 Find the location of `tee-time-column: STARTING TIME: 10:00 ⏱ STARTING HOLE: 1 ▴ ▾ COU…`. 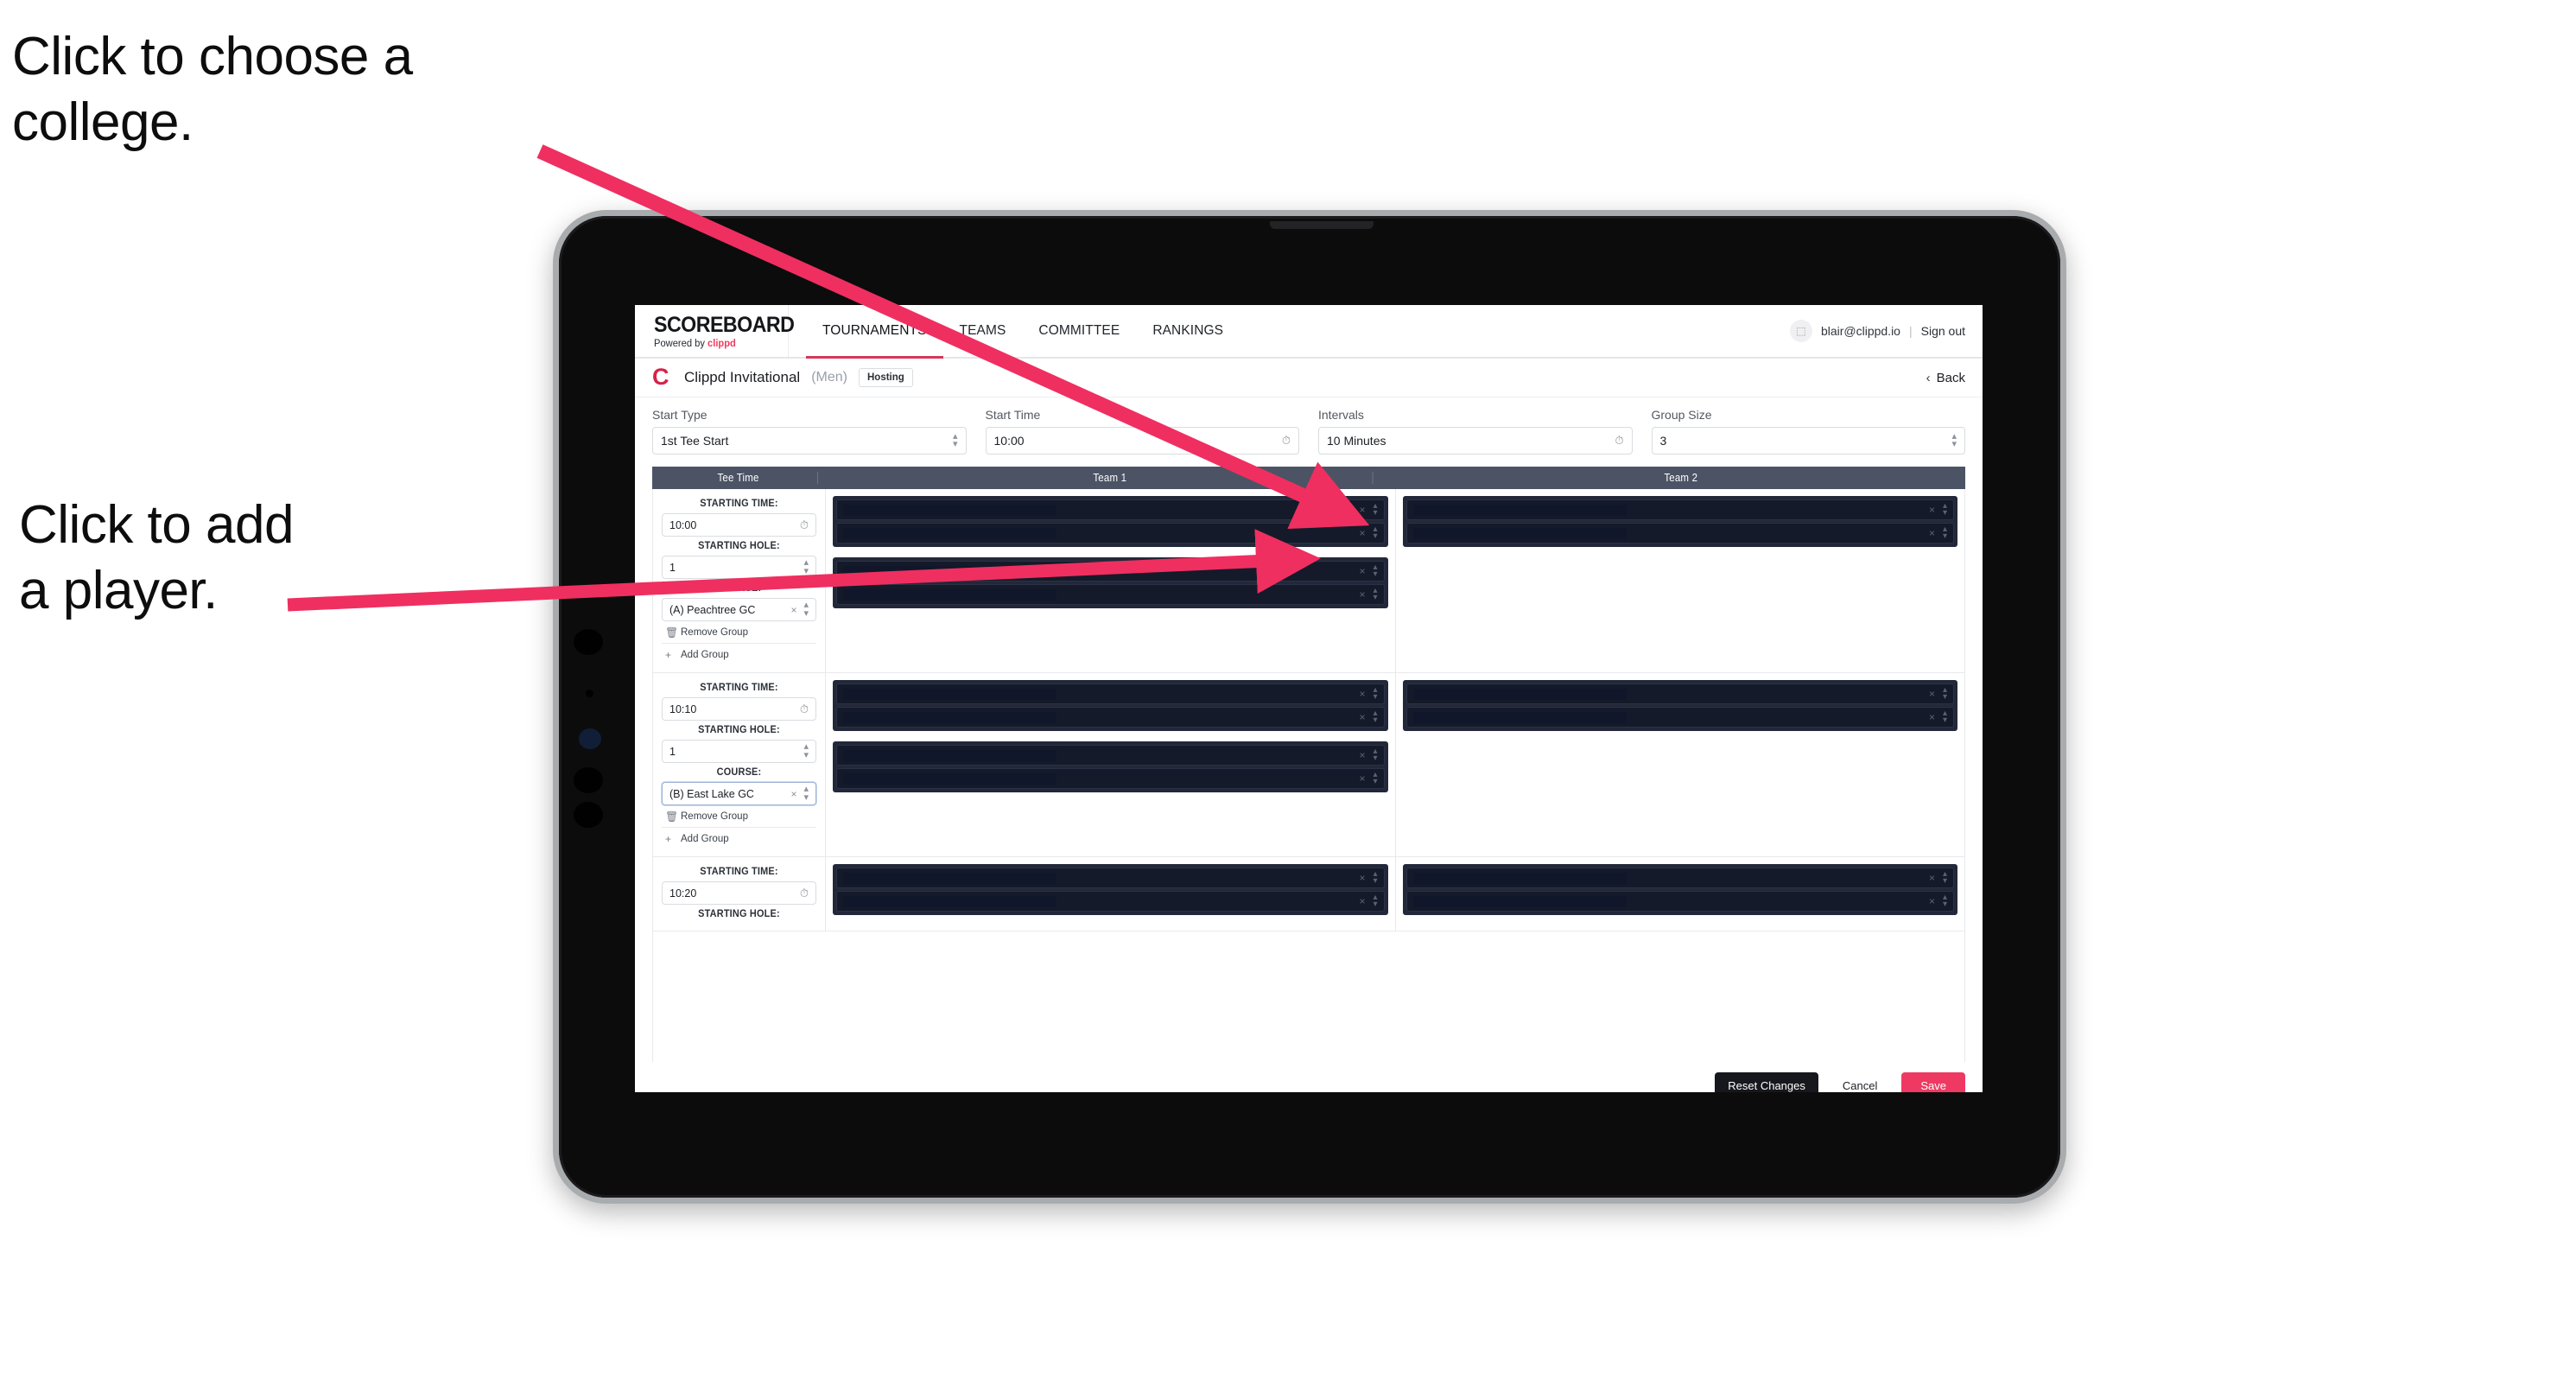

tee-time-column: STARTING TIME: 10:00 ⏱ STARTING HOLE: 1 ▴ ▾ COU… is located at coordinates (739, 580).